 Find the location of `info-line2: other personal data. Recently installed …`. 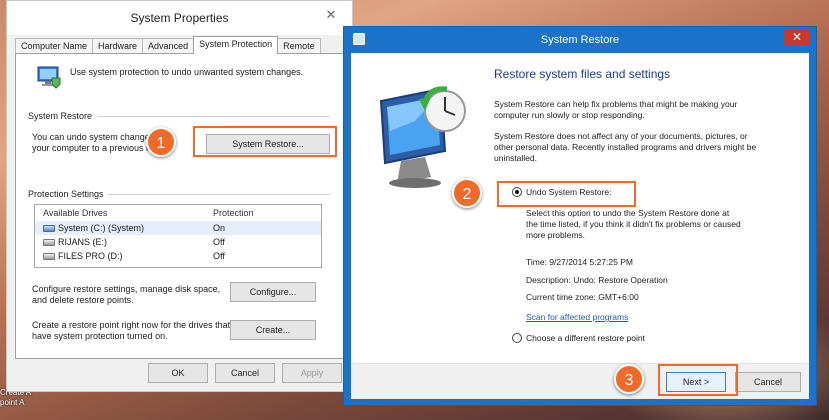

info-line2: other personal data. Recently installed … is located at coordinates (625, 147).